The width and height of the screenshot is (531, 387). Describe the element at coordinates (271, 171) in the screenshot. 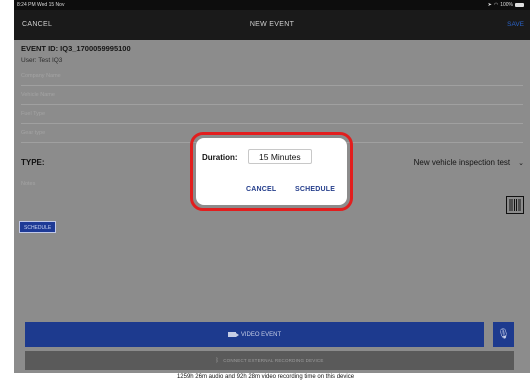

I see `schedule-dialog: Duration: 15 Minutes CANCEL SCHEDULE` at that location.